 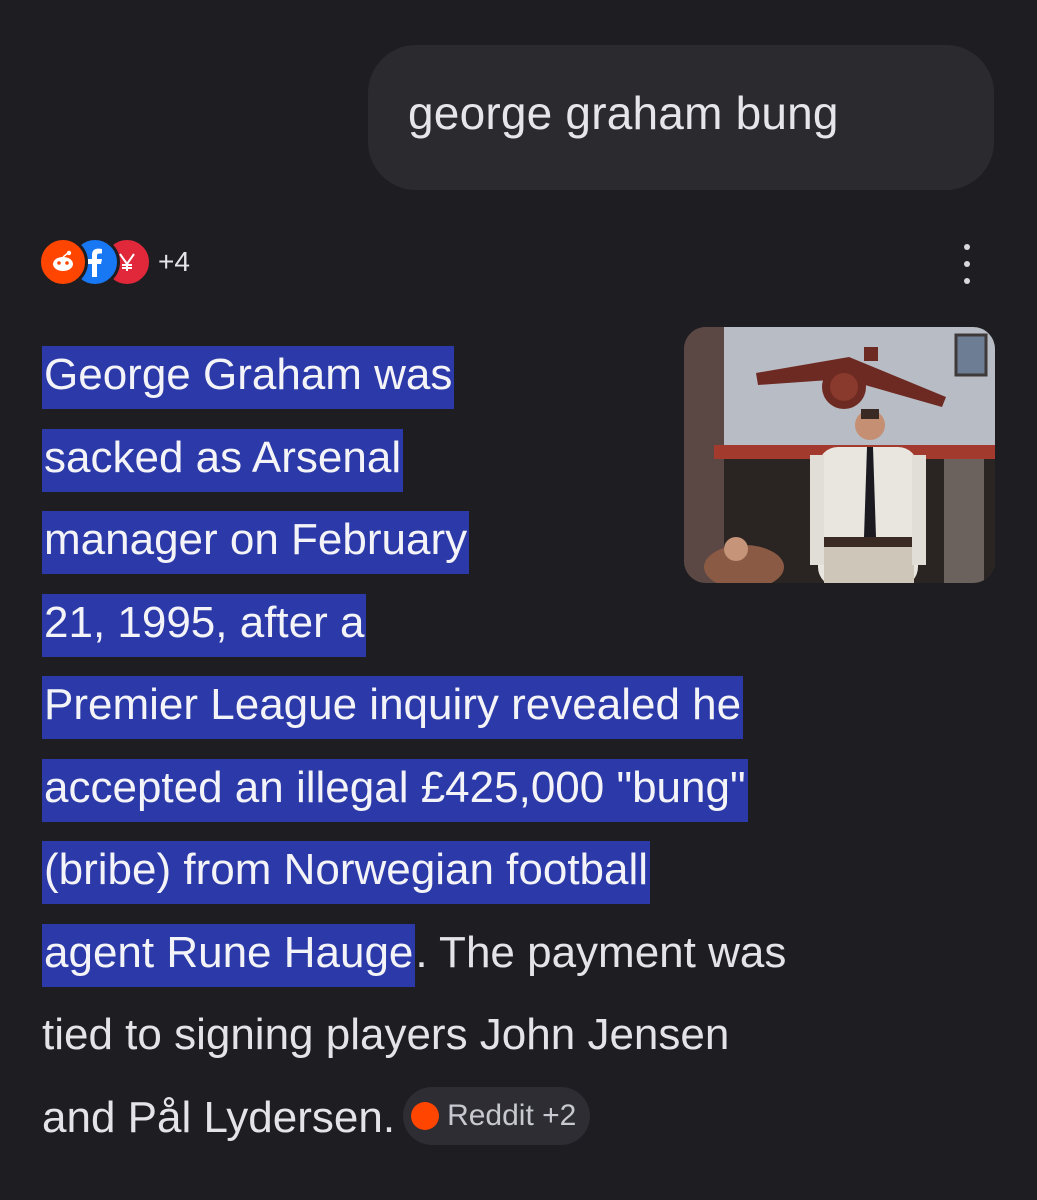 What do you see at coordinates (248, 377) in the screenshot?
I see `answer-highlight: George Graham was` at bounding box center [248, 377].